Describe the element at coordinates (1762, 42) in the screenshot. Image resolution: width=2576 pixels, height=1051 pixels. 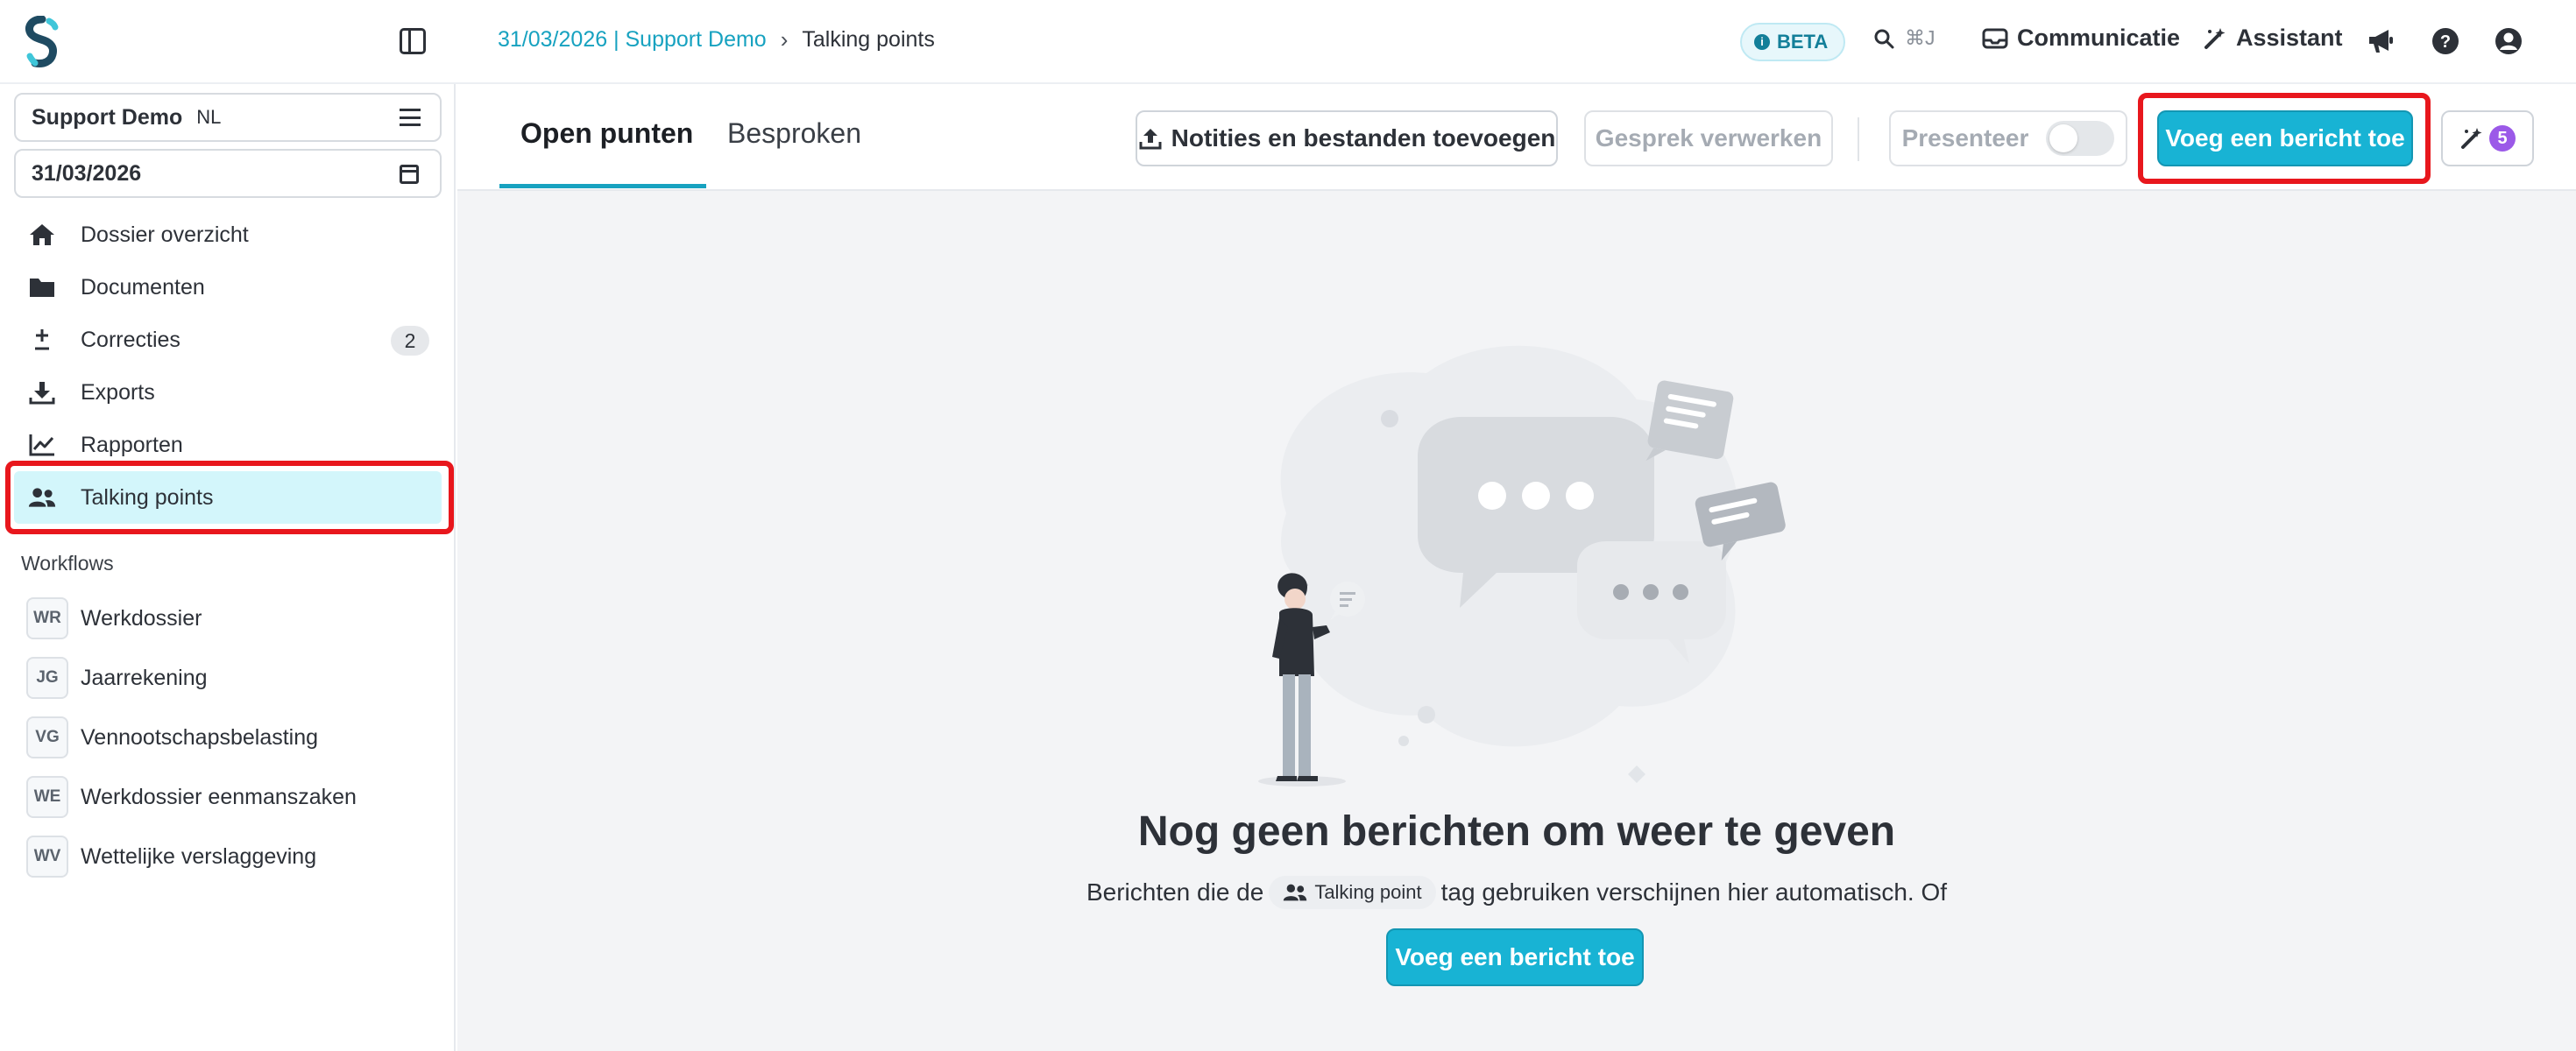
I see `info-icon: i` at that location.